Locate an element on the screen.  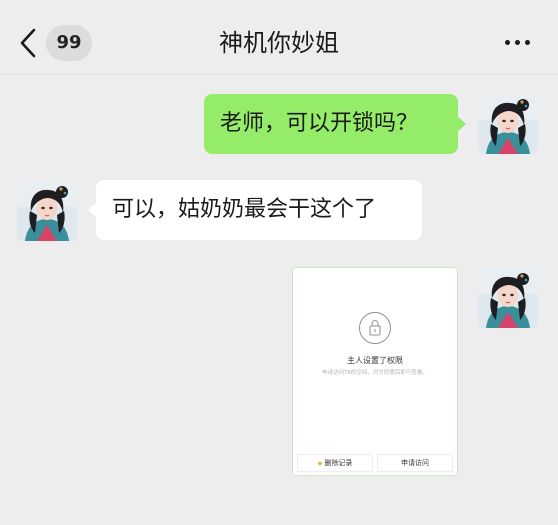
chat-header: 99 神机你妙姐 is located at coordinates (279, 37).